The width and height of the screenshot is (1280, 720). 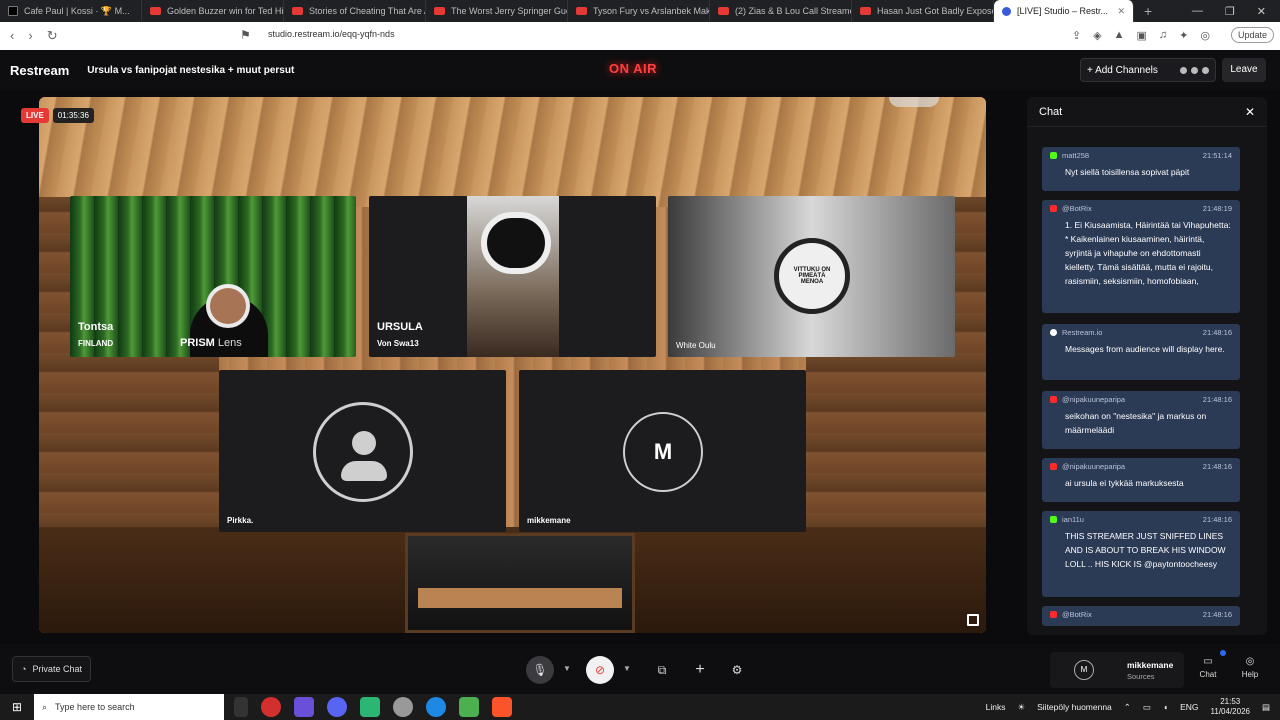 What do you see at coordinates (996, 707) in the screenshot?
I see `links-toolbar: Links` at bounding box center [996, 707].